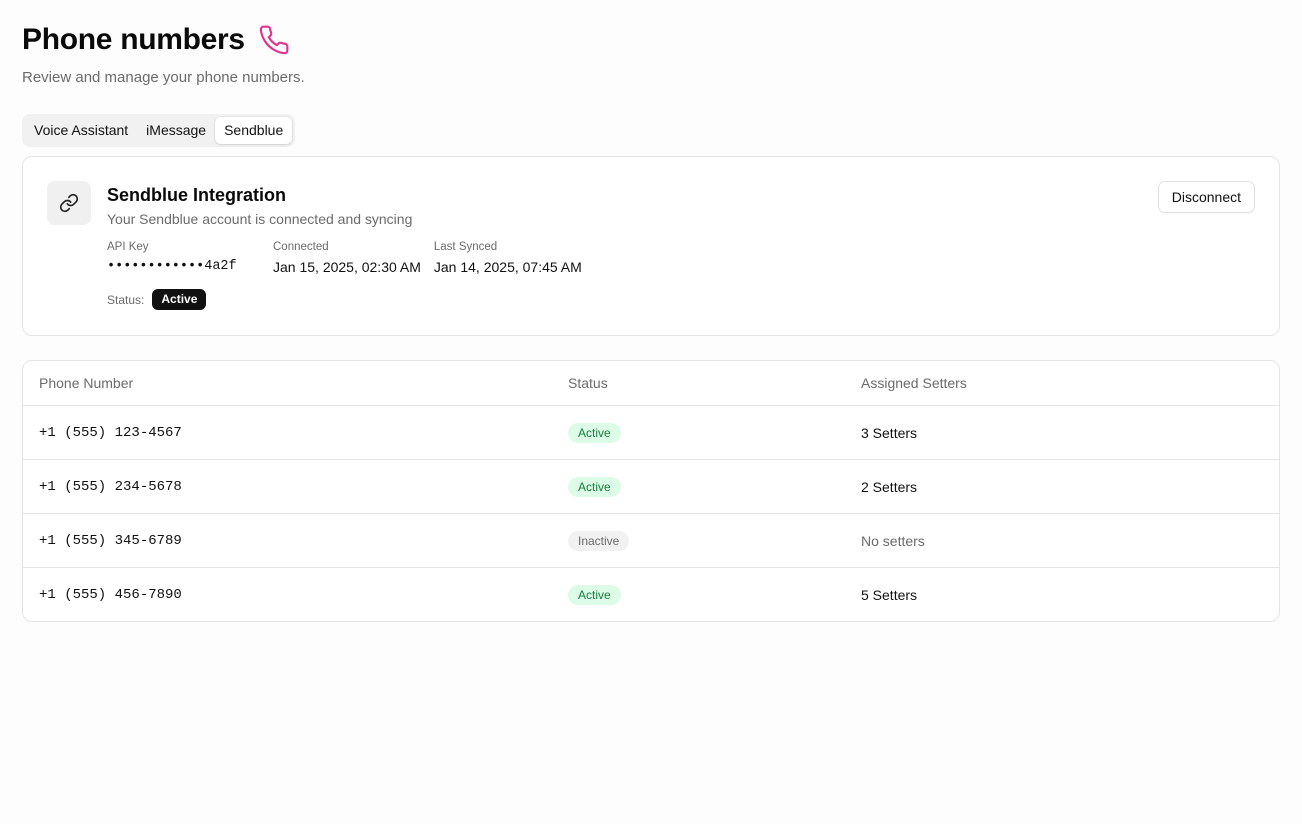 Image resolution: width=1302 pixels, height=824 pixels. Describe the element at coordinates (128, 247) in the screenshot. I see `api-key-label: API Key` at that location.